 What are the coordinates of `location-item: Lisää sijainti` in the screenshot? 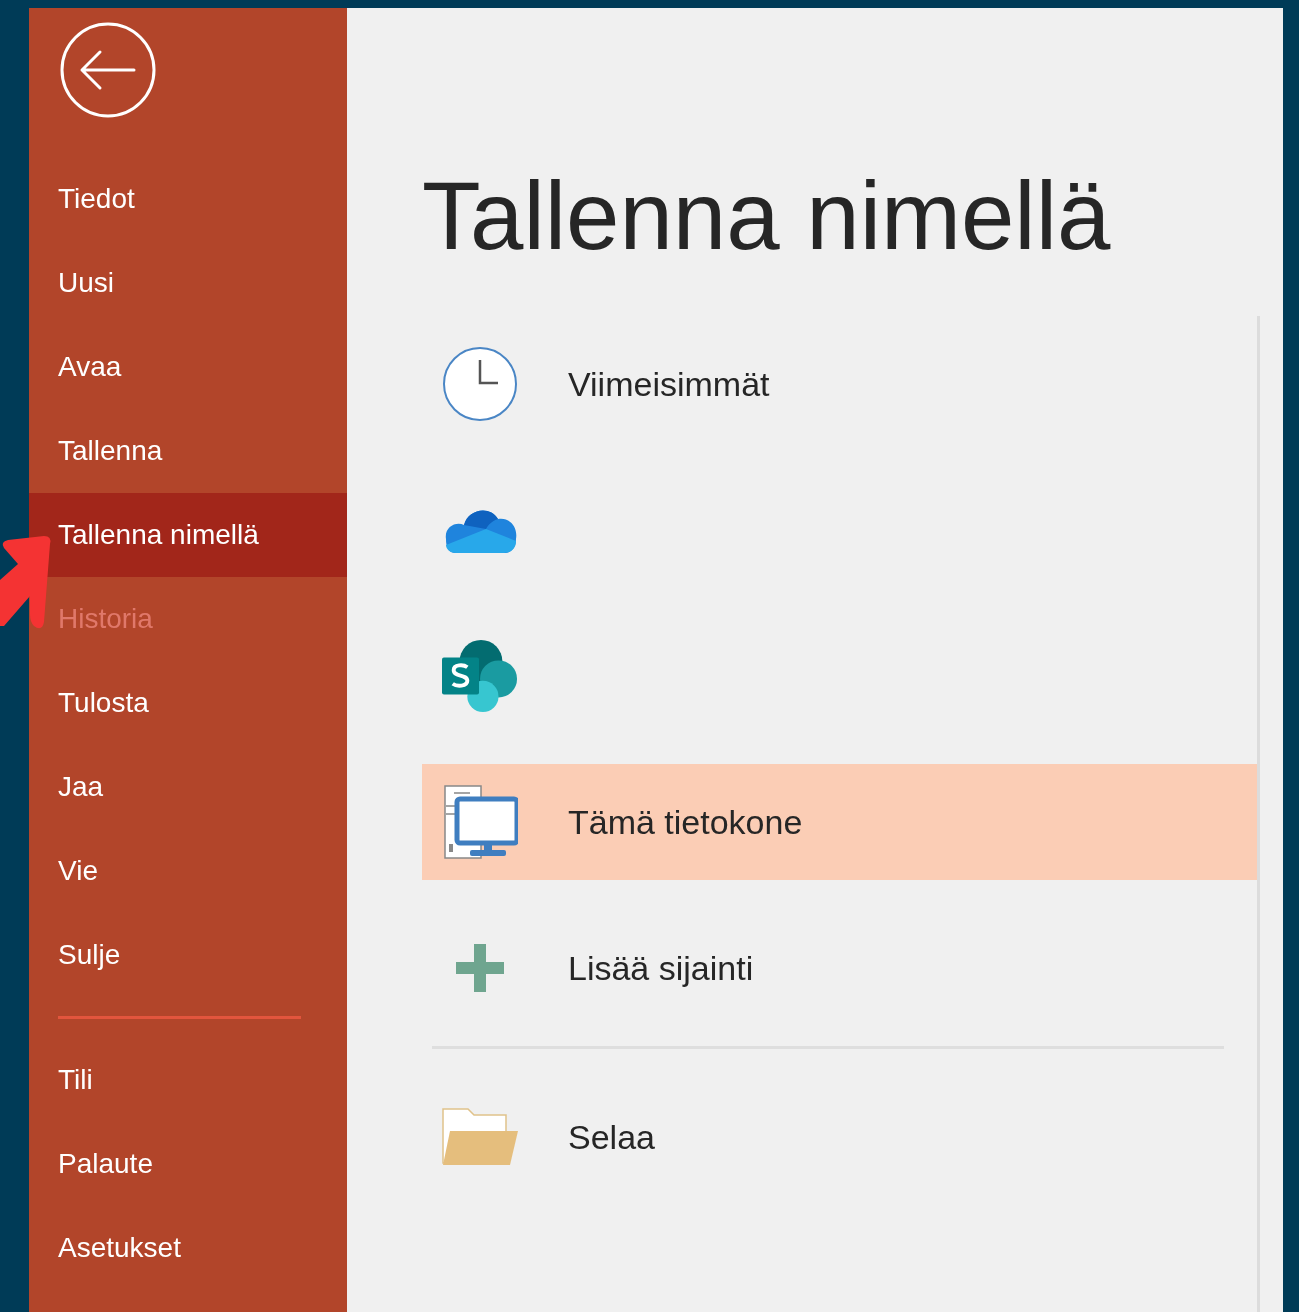 It's located at (839, 968).